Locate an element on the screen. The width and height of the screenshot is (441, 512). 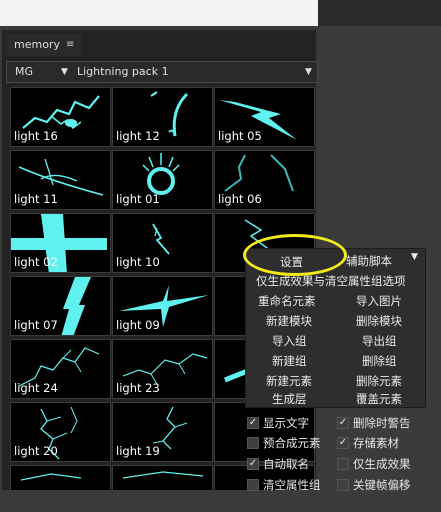
menu-item-new-module: 新建模块 is located at coordinates (289, 321).